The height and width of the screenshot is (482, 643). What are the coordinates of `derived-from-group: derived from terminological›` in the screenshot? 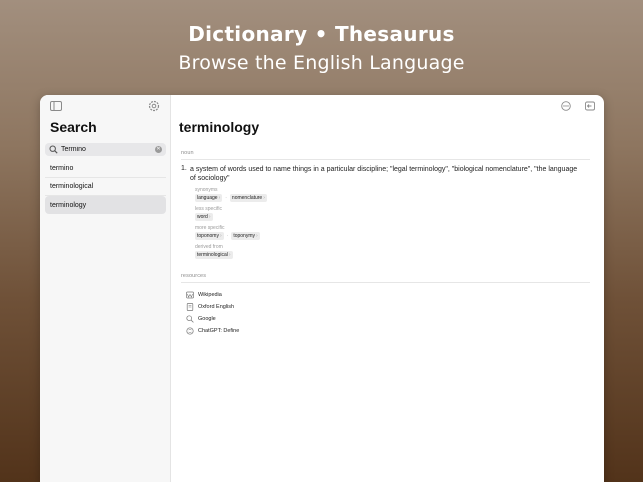 It's located at (392, 251).